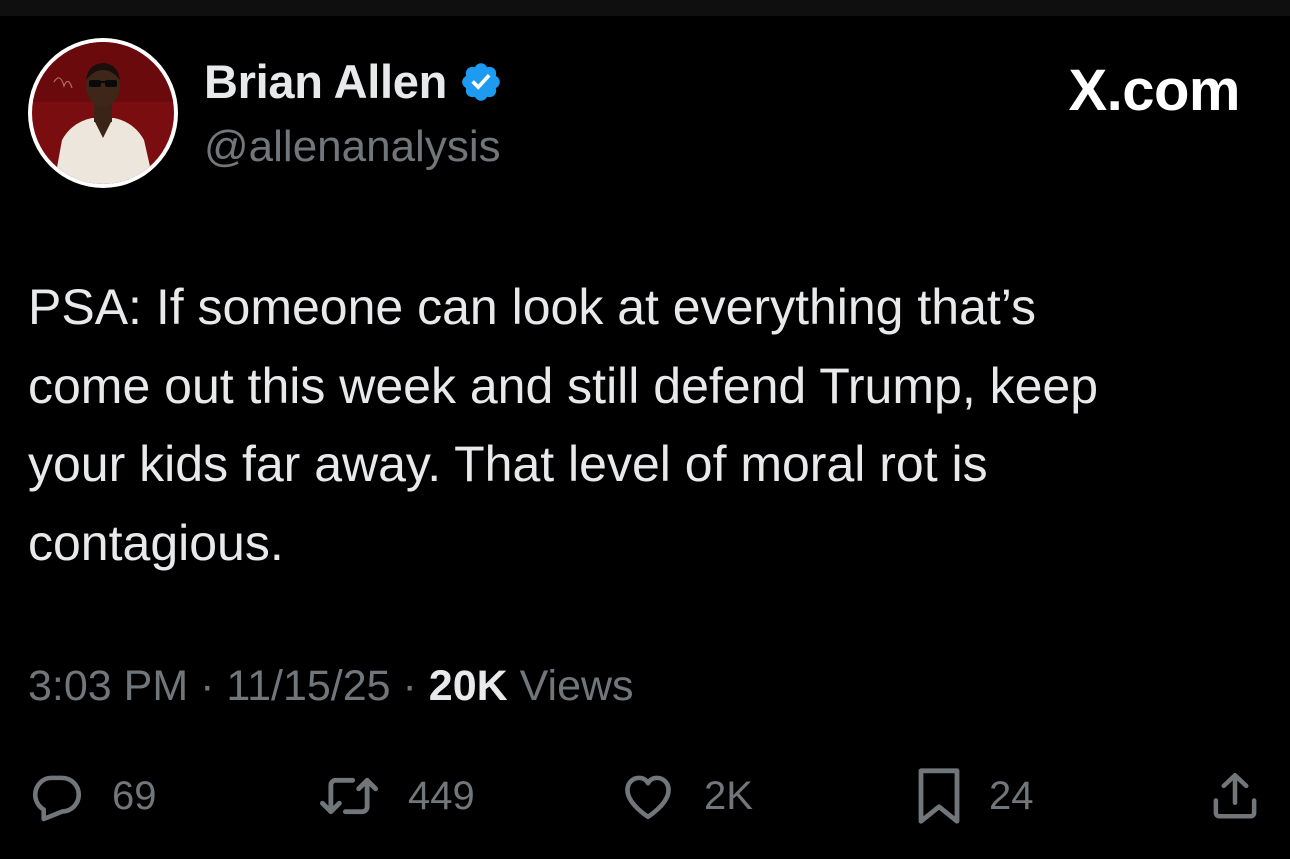 The height and width of the screenshot is (859, 1290). I want to click on share-button, so click(1235, 796).